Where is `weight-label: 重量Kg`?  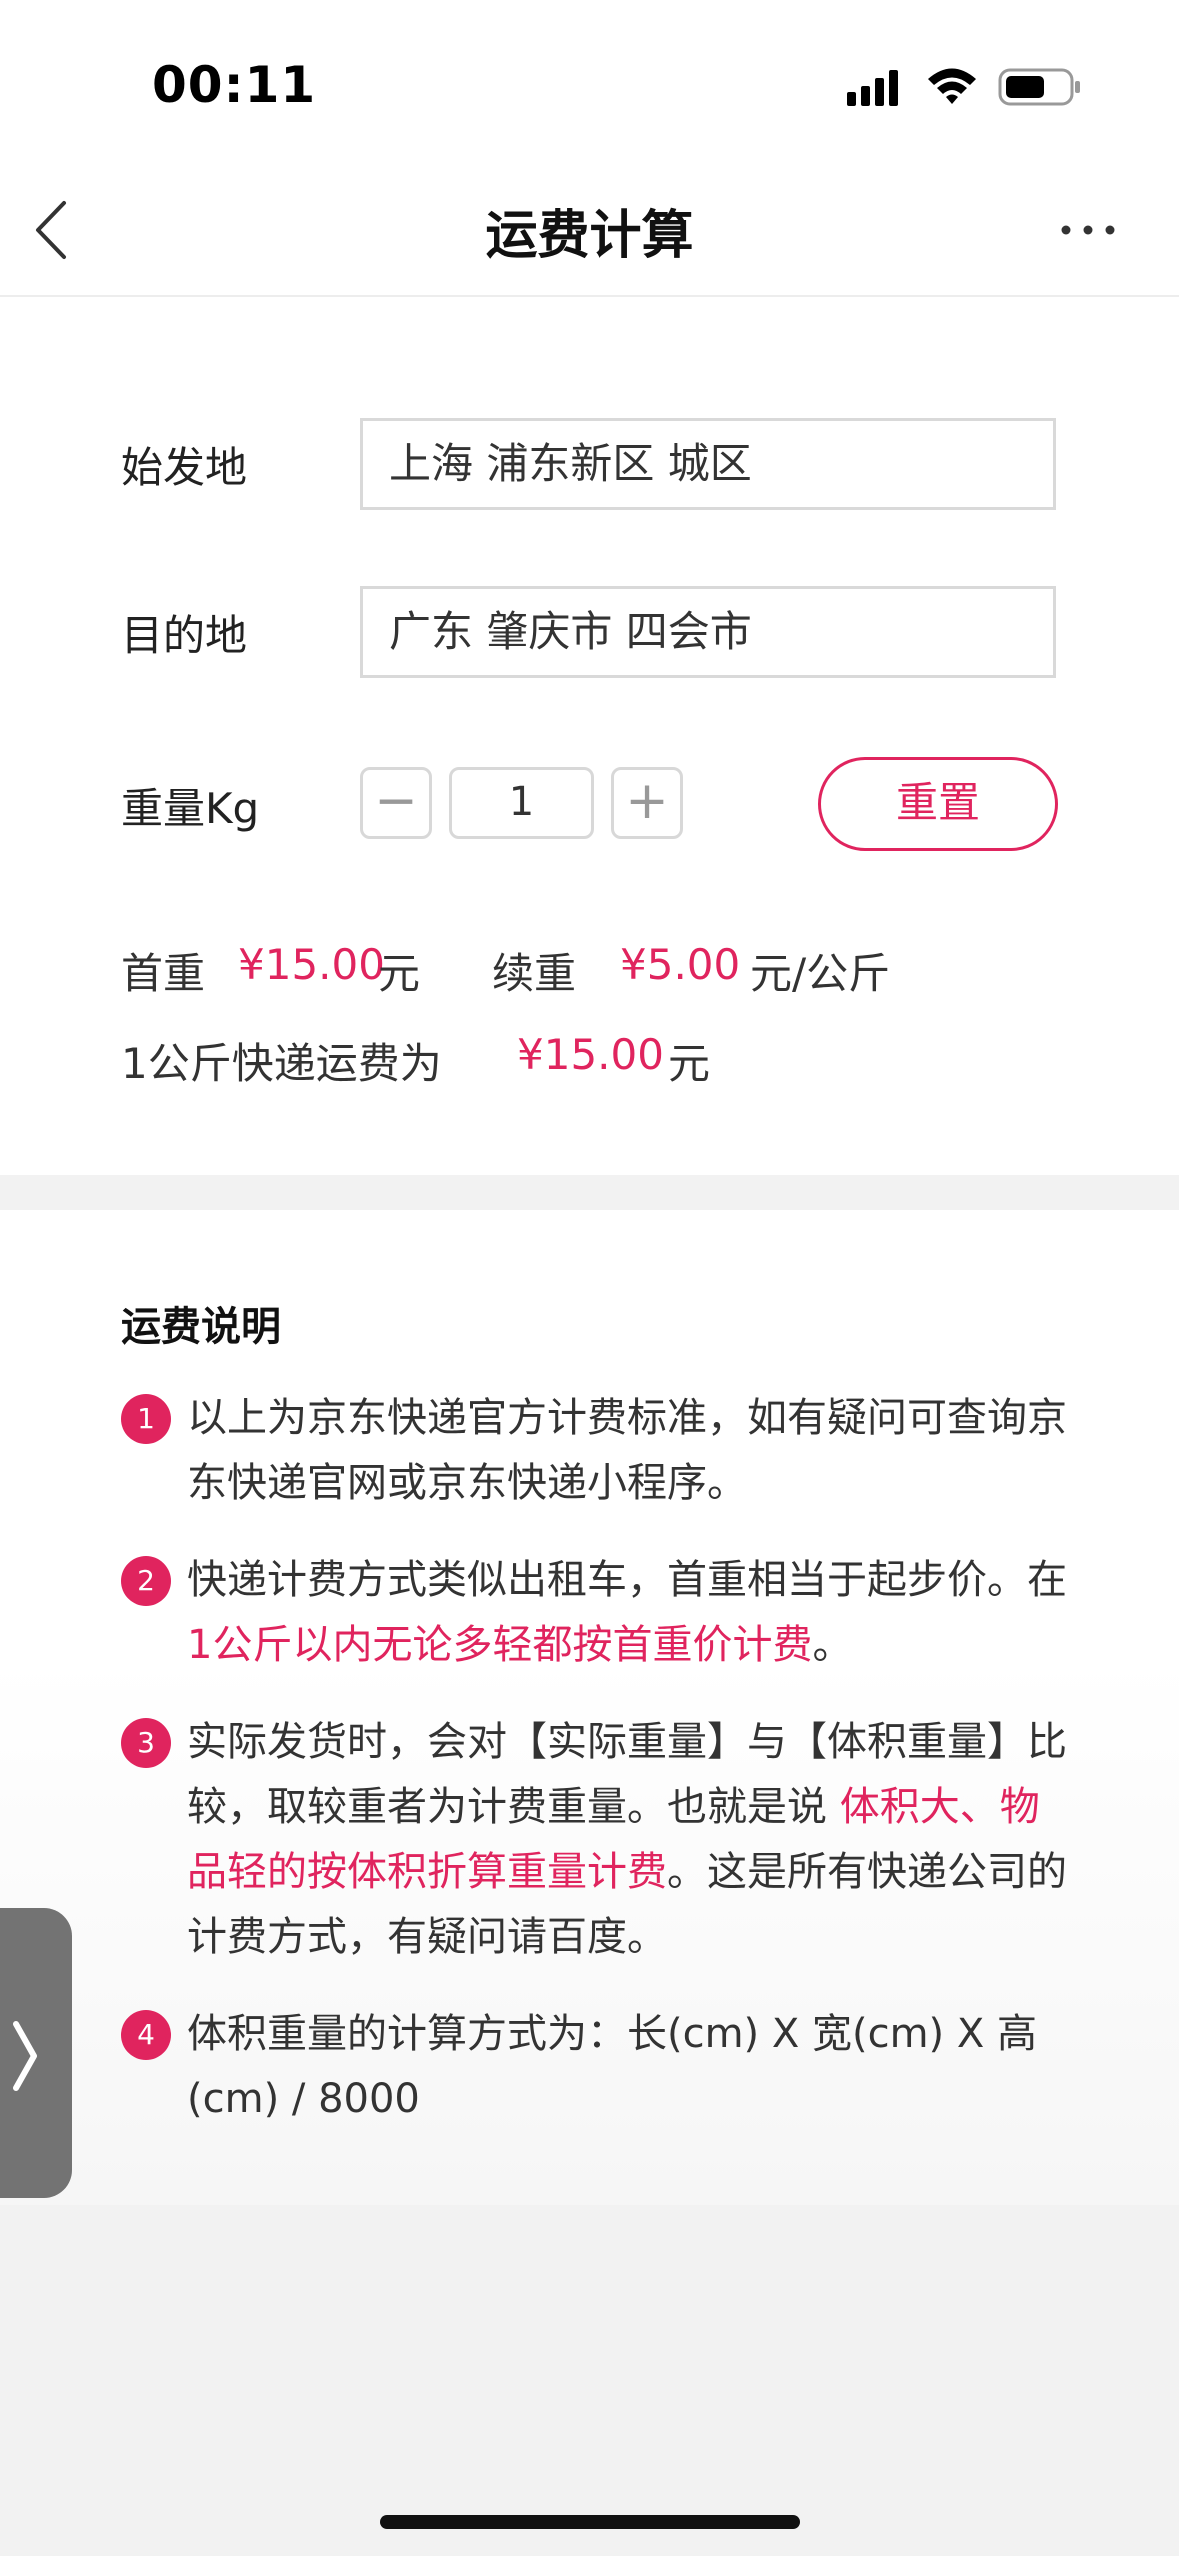
weight-label: 重量Kg is located at coordinates (190, 808).